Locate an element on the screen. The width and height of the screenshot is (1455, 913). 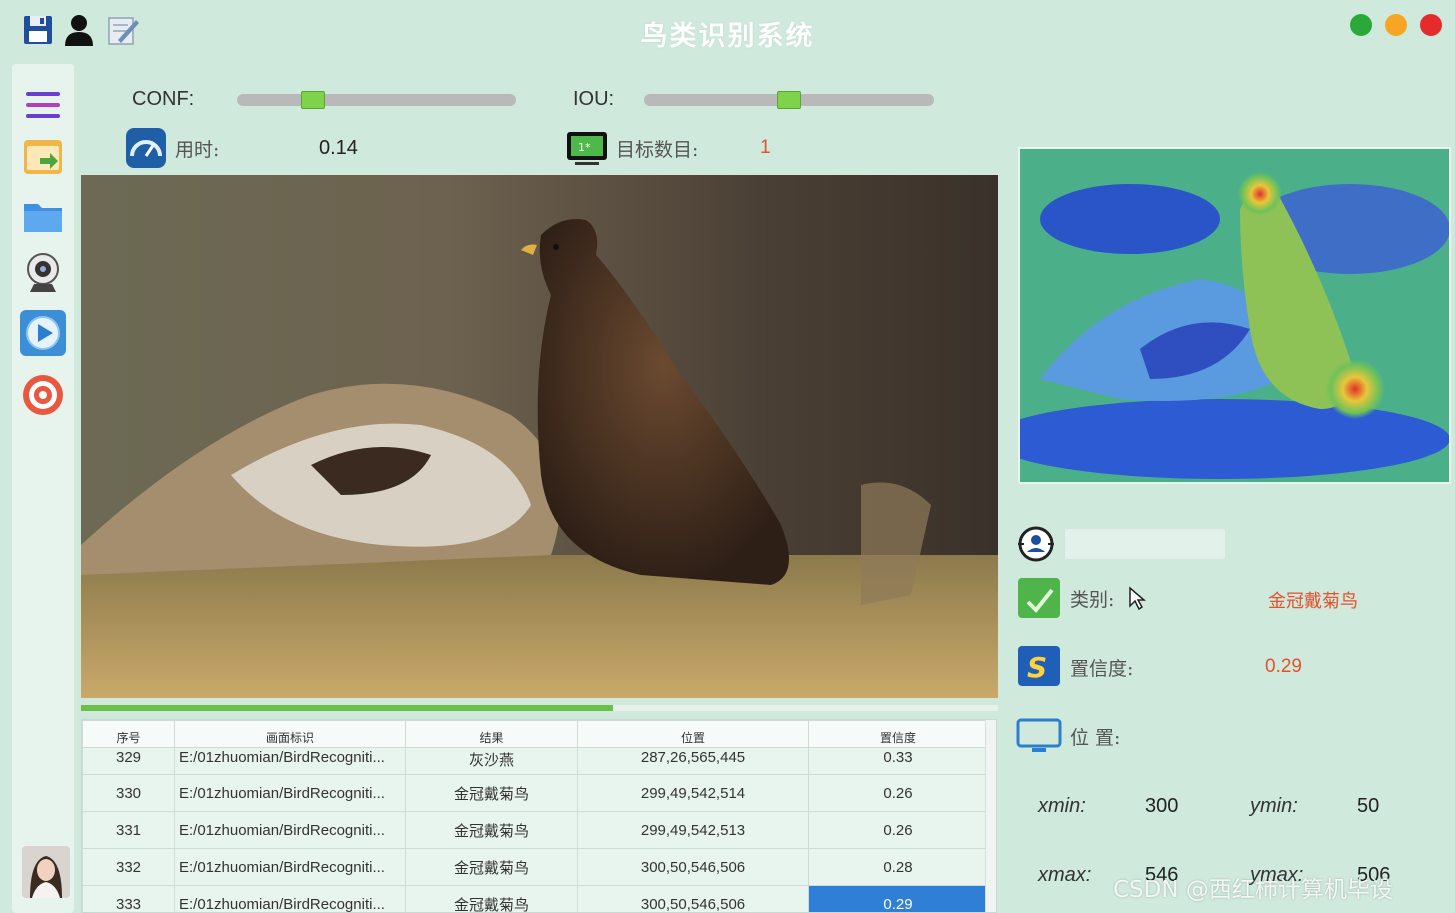
header-confidence: 置信度 is located at coordinates (898, 734).